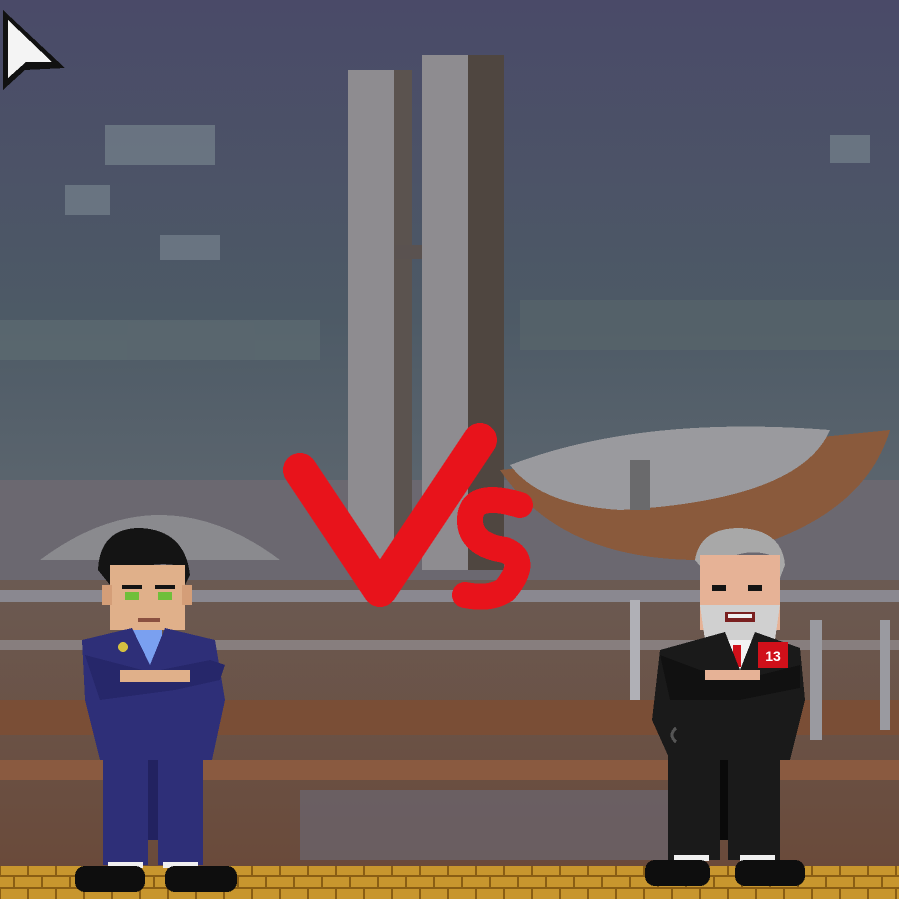 The image size is (899, 899). I want to click on party-badge: 13, so click(773, 655).